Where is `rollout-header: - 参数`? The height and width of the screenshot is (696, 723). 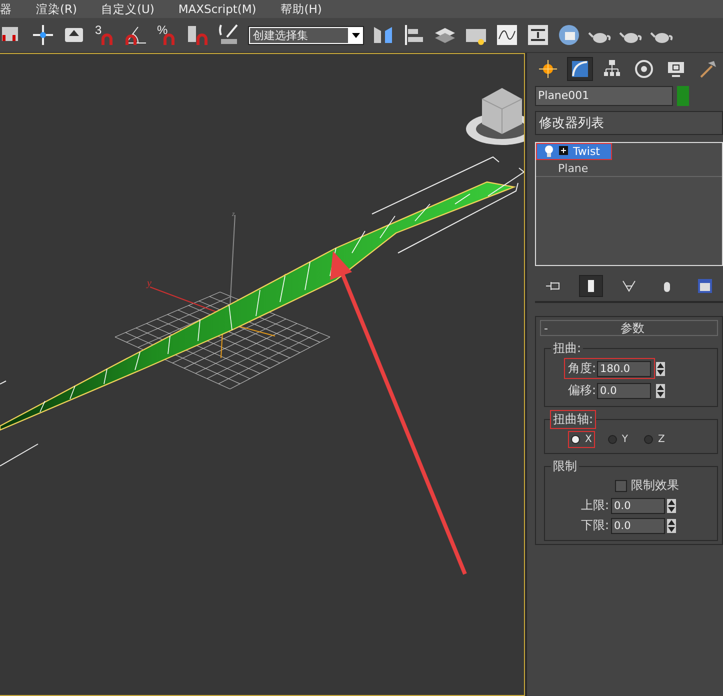 rollout-header: - 参数 is located at coordinates (629, 328).